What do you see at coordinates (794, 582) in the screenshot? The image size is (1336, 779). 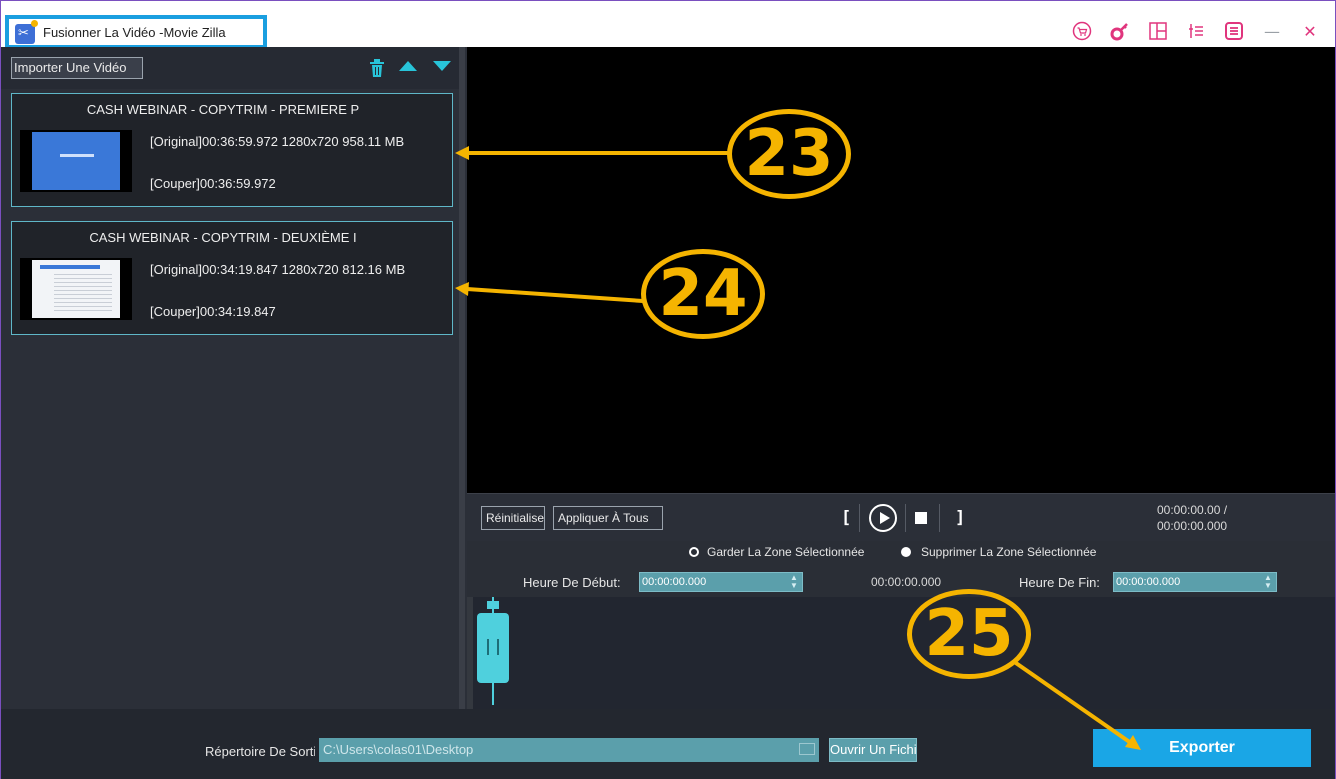 I see `start-time-spinner: ▲ ▼` at bounding box center [794, 582].